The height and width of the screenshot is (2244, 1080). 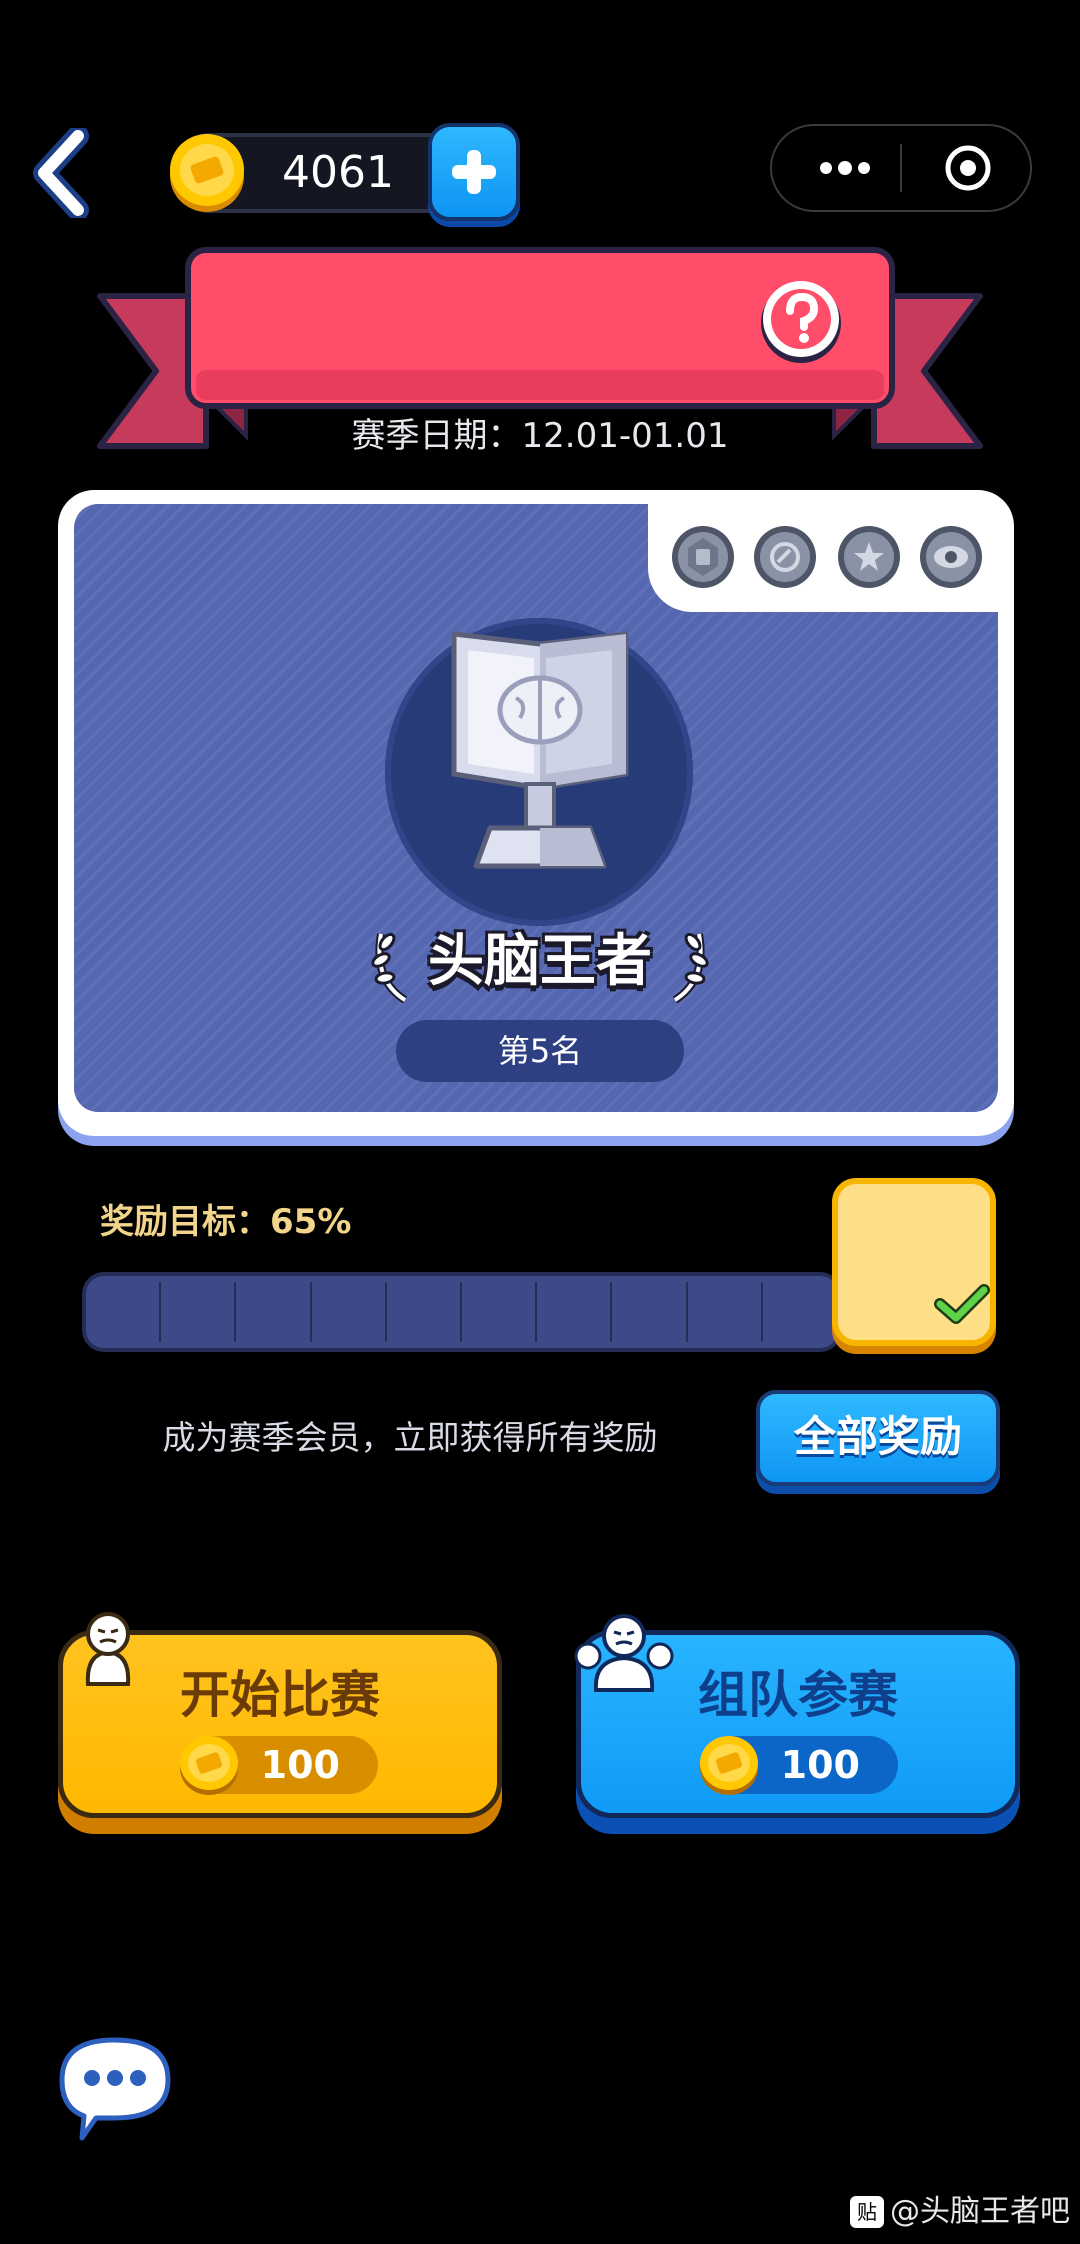 What do you see at coordinates (980, 2211) in the screenshot?
I see `watermark-text: @头脑王者吧` at bounding box center [980, 2211].